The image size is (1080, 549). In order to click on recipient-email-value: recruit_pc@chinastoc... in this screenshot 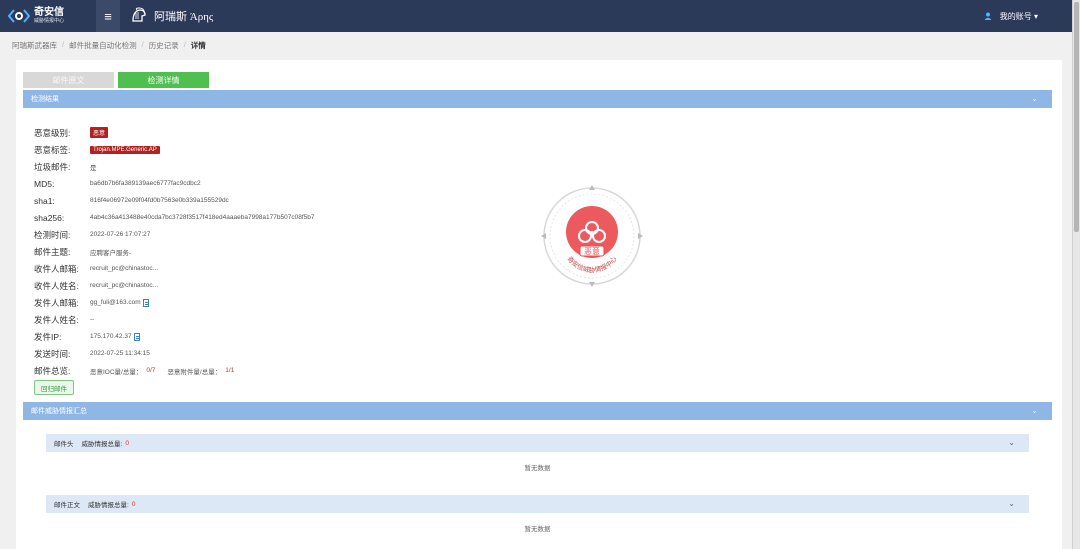, I will do `click(124, 268)`.